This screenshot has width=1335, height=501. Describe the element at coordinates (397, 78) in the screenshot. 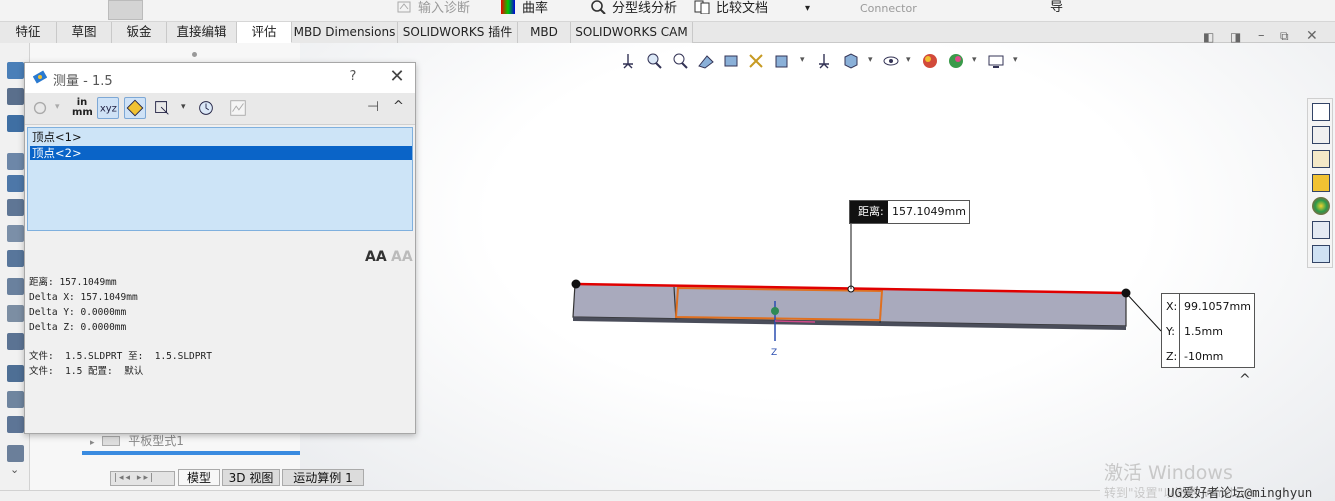

I see `close-button: ✕` at that location.